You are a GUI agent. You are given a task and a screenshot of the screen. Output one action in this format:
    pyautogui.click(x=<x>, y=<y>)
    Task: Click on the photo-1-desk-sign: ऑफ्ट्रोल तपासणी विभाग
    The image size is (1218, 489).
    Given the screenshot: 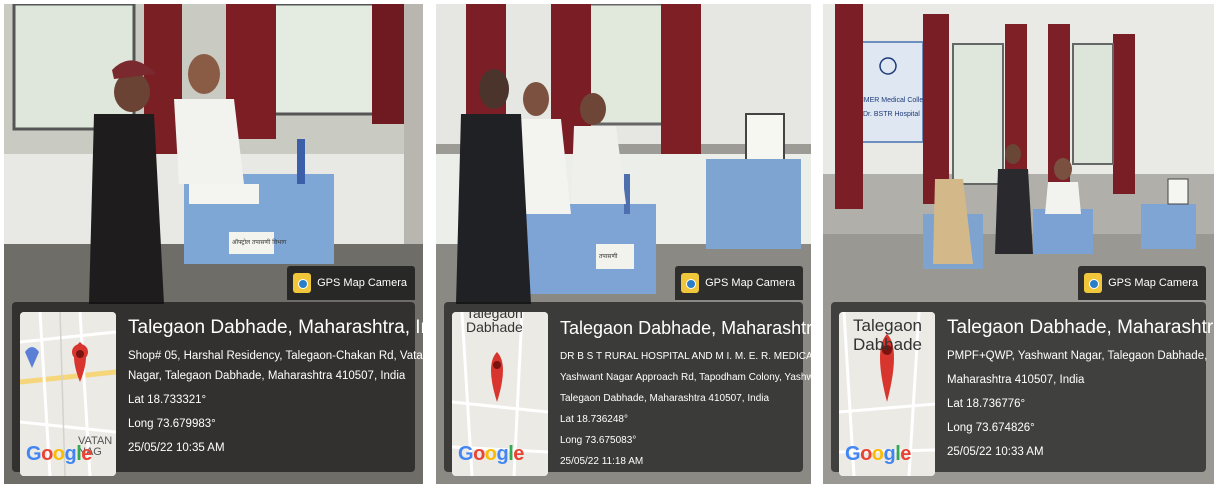 What is the action you would take?
    pyautogui.click(x=259, y=242)
    